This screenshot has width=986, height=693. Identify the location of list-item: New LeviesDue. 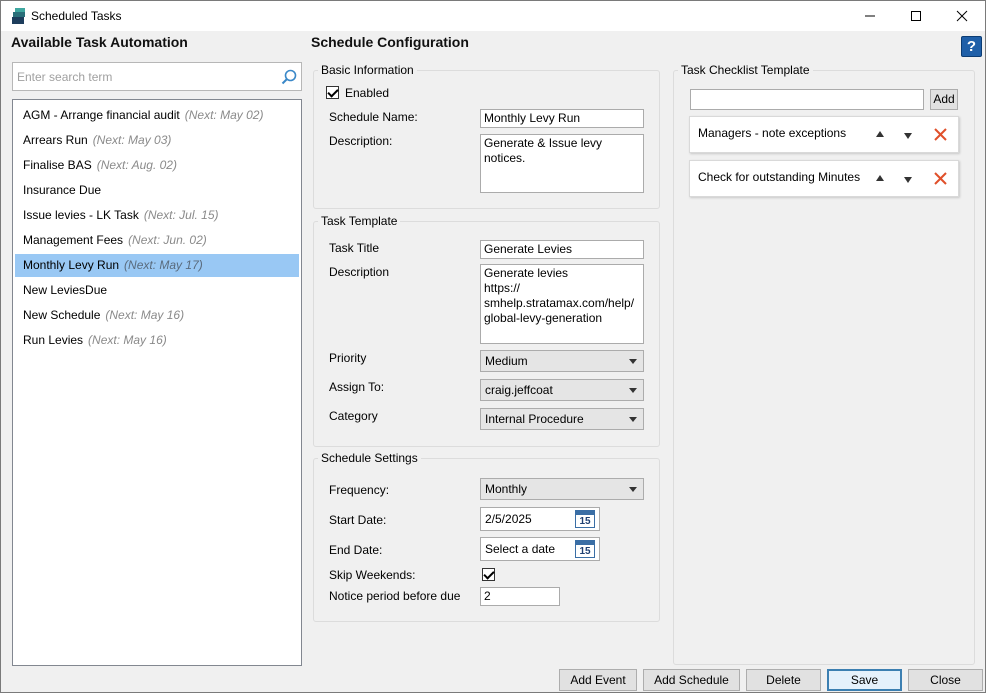
(157, 290).